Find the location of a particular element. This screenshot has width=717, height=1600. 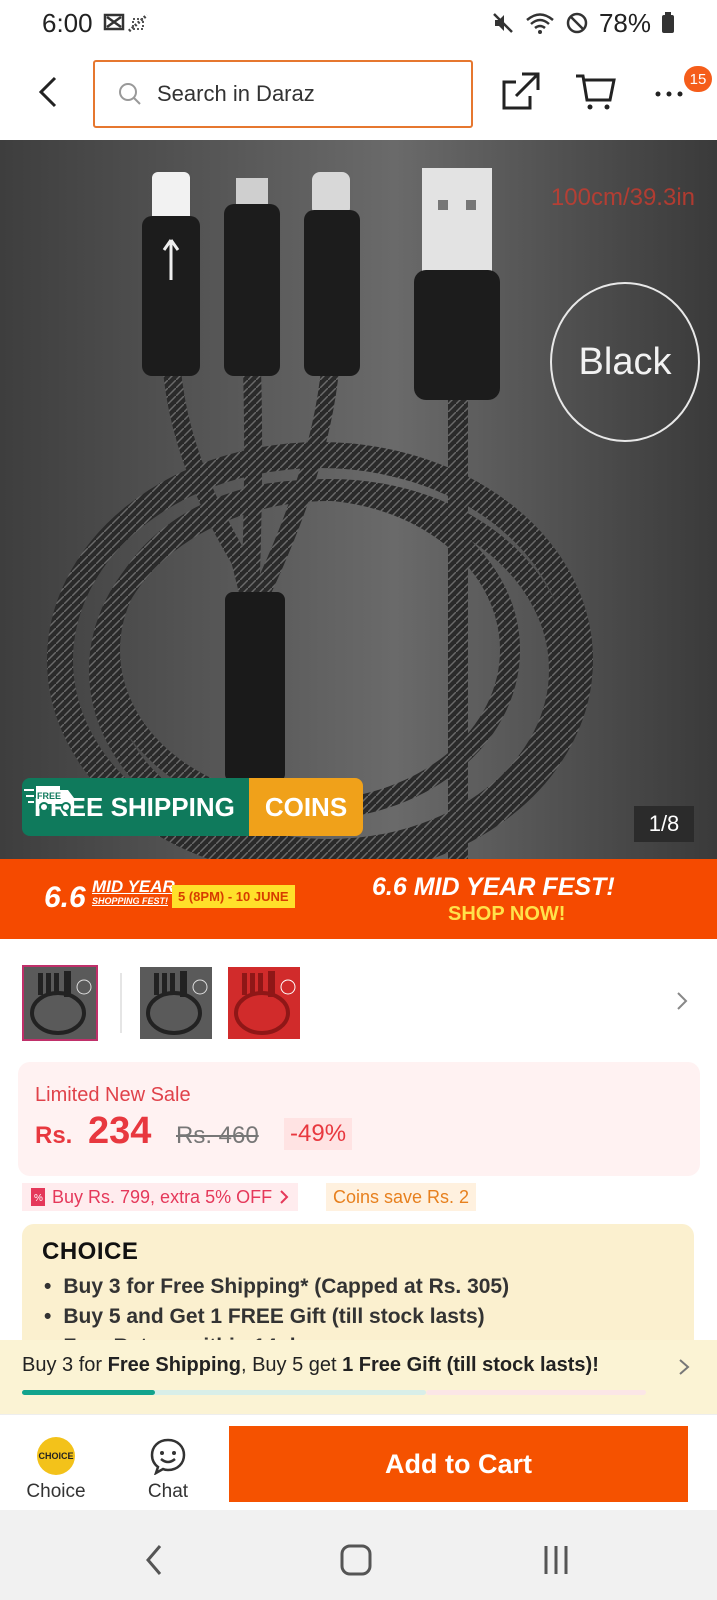

nav-back-icon is located at coordinates (154, 1560).